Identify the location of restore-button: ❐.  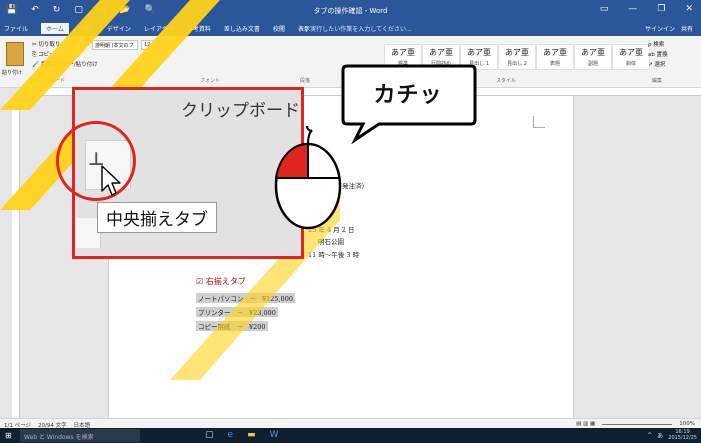
(661, 9).